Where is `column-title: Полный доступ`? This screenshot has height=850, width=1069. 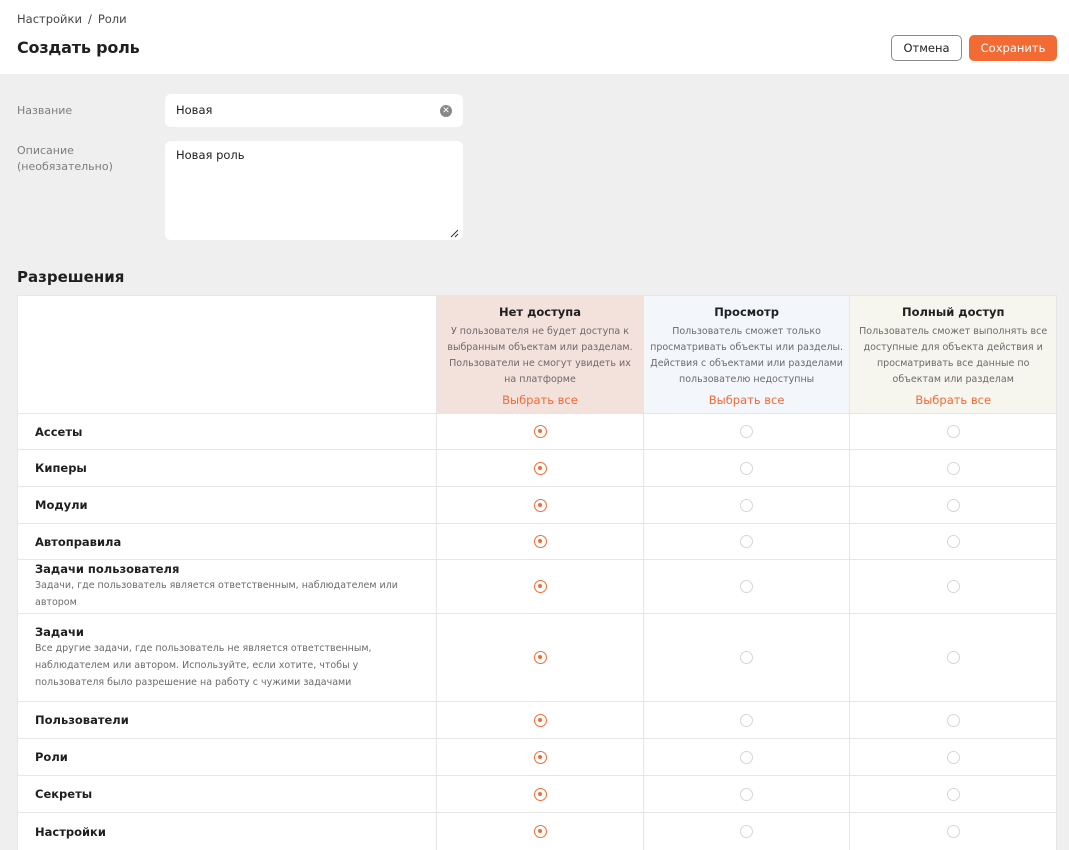 column-title: Полный доступ is located at coordinates (953, 312).